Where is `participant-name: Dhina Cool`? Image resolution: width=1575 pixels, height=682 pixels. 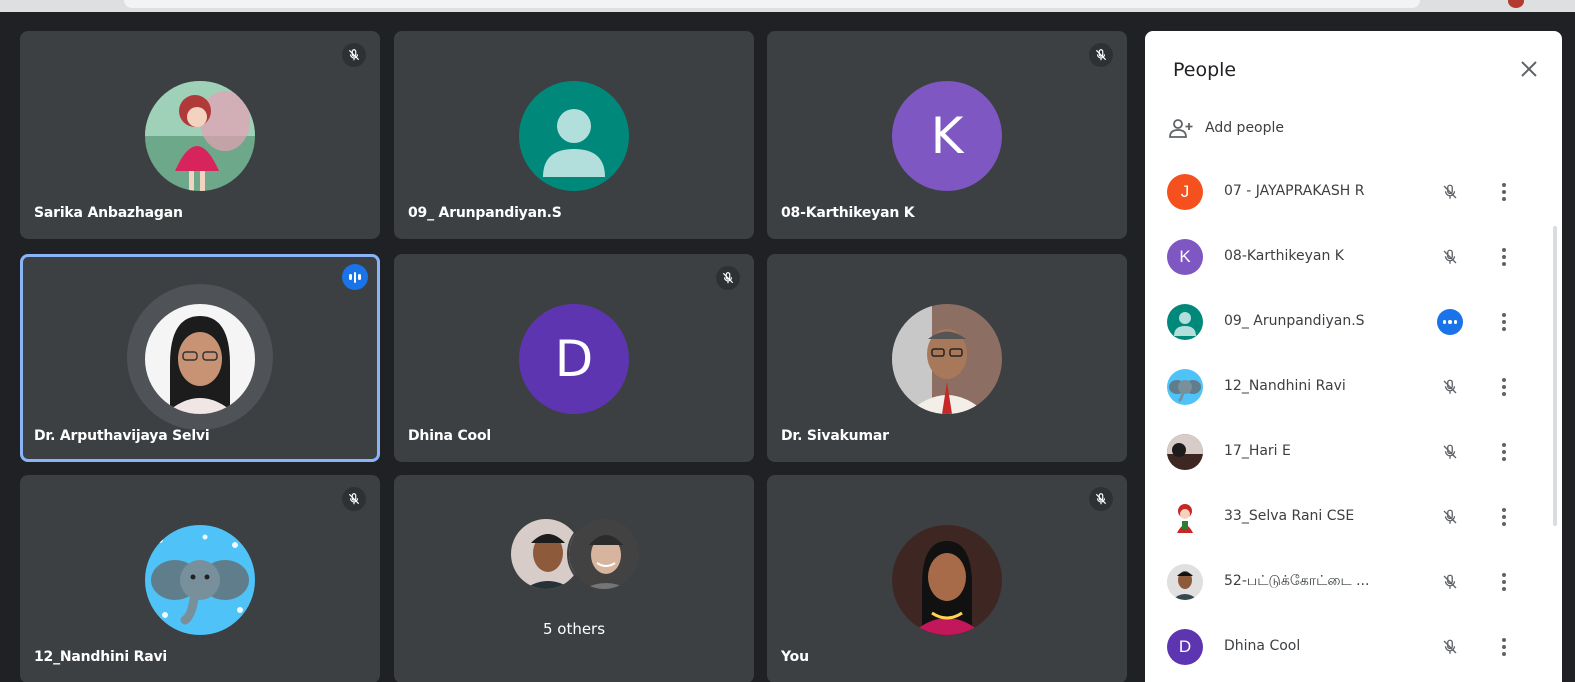
participant-name: Dhina Cool is located at coordinates (449, 436).